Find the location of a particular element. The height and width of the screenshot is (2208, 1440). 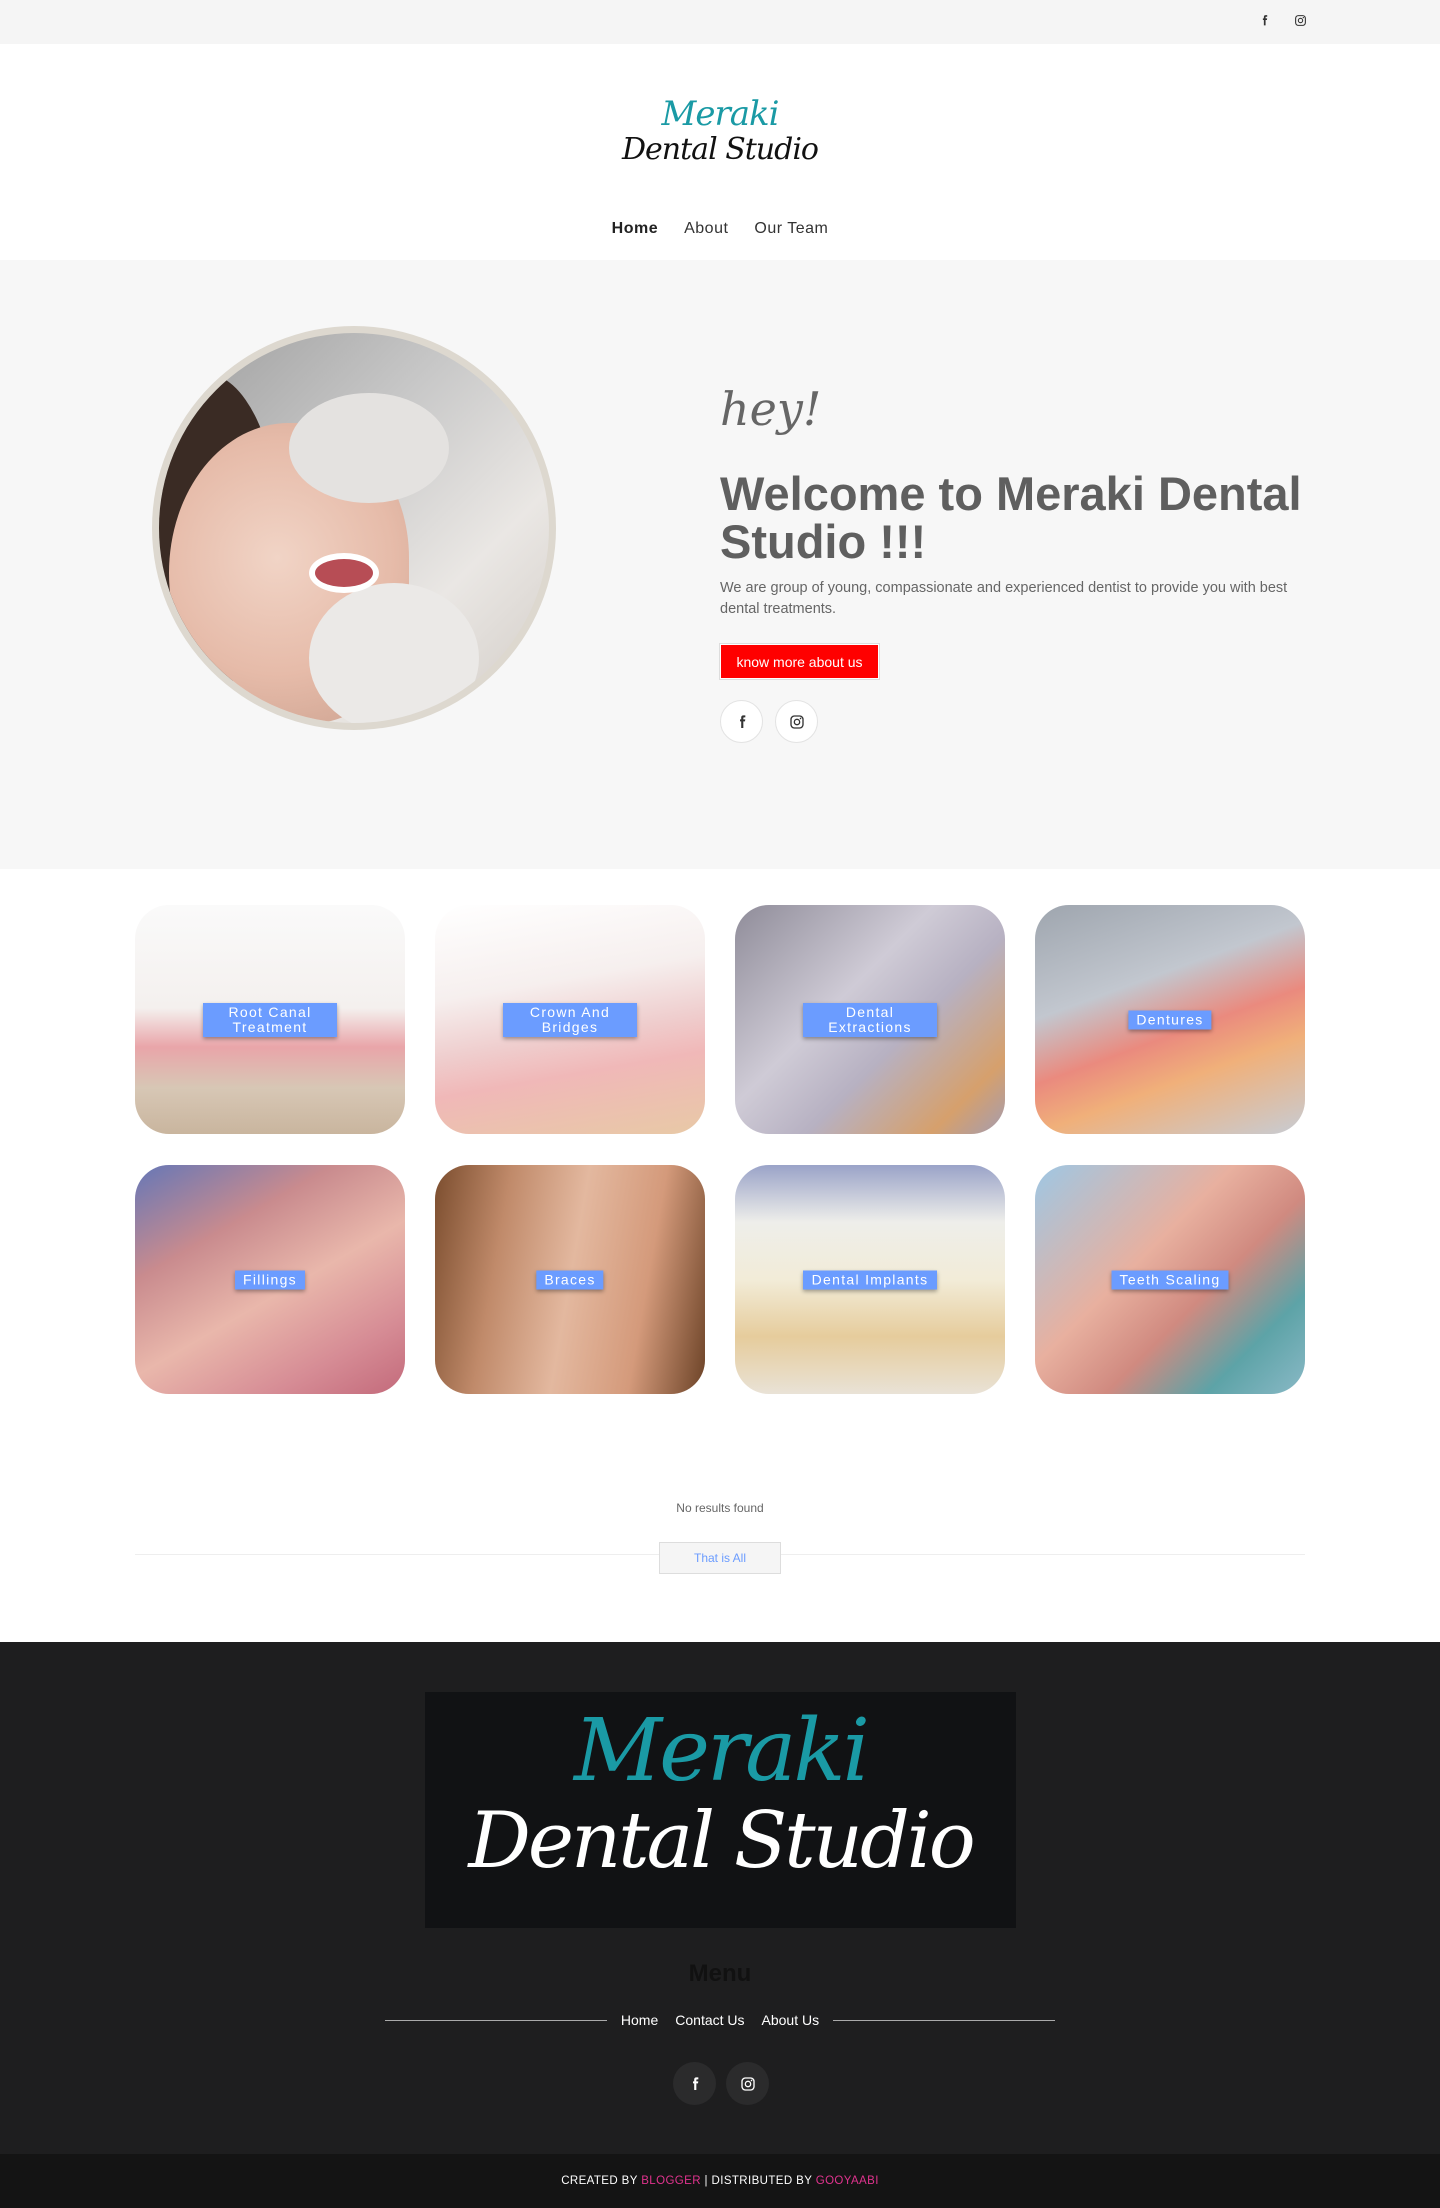

service-label: Dentures is located at coordinates (1170, 1019).